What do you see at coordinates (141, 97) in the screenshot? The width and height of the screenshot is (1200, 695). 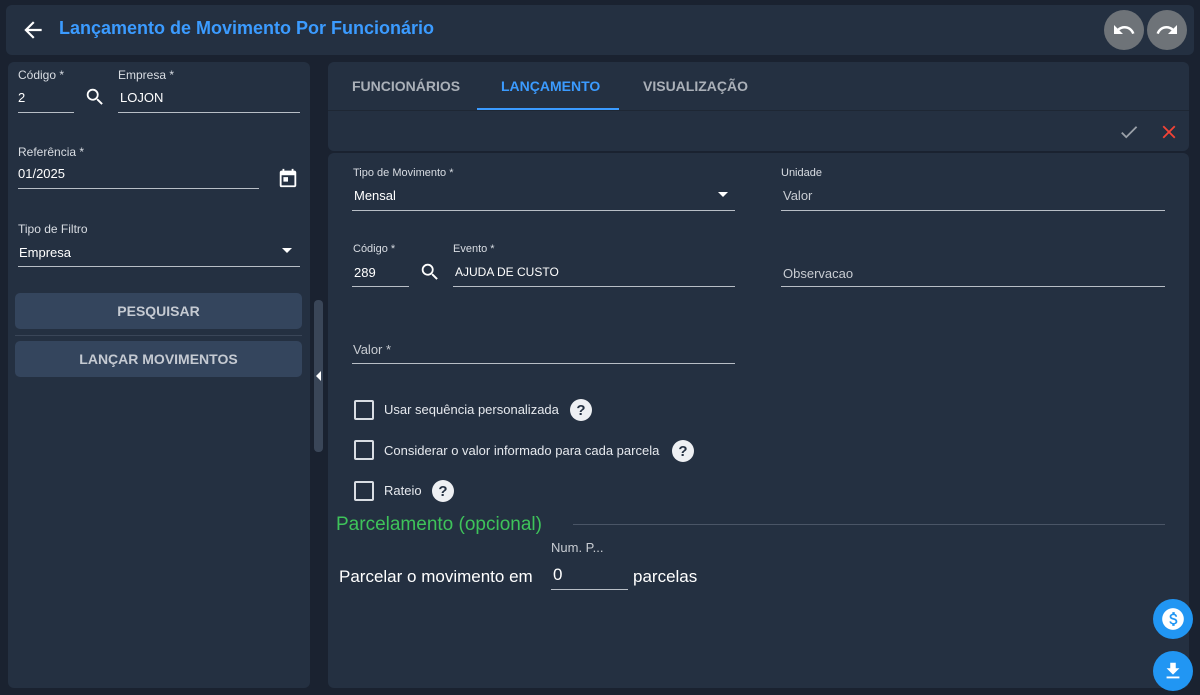 I see `empresa-input: LOJON` at bounding box center [141, 97].